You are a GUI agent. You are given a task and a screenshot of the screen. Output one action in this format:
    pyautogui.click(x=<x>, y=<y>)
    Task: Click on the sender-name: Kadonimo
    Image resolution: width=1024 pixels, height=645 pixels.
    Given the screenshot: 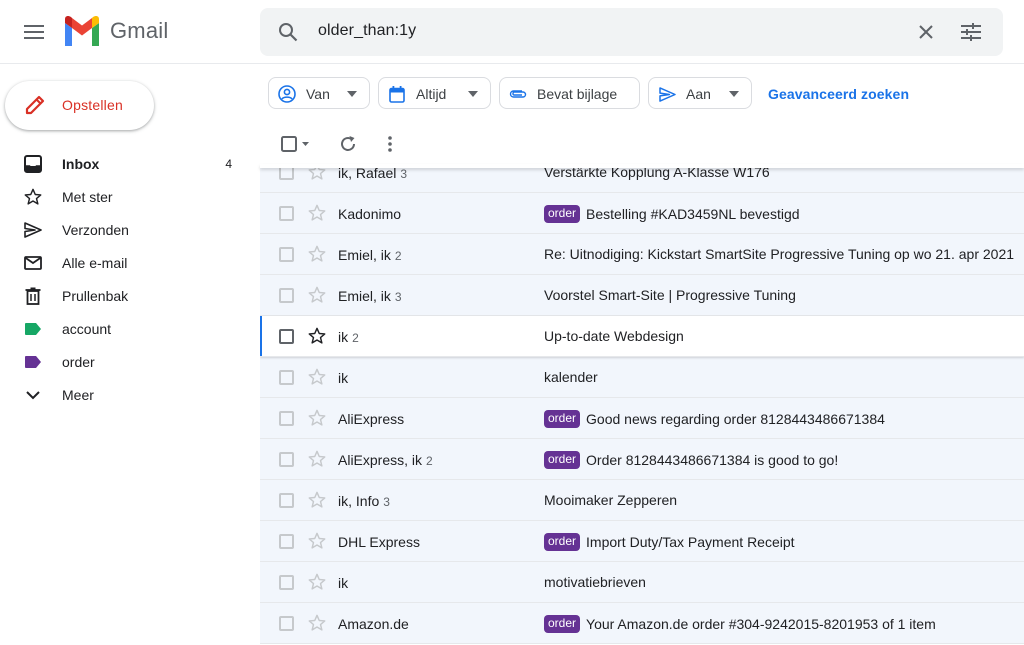 What is the action you would take?
    pyautogui.click(x=369, y=214)
    